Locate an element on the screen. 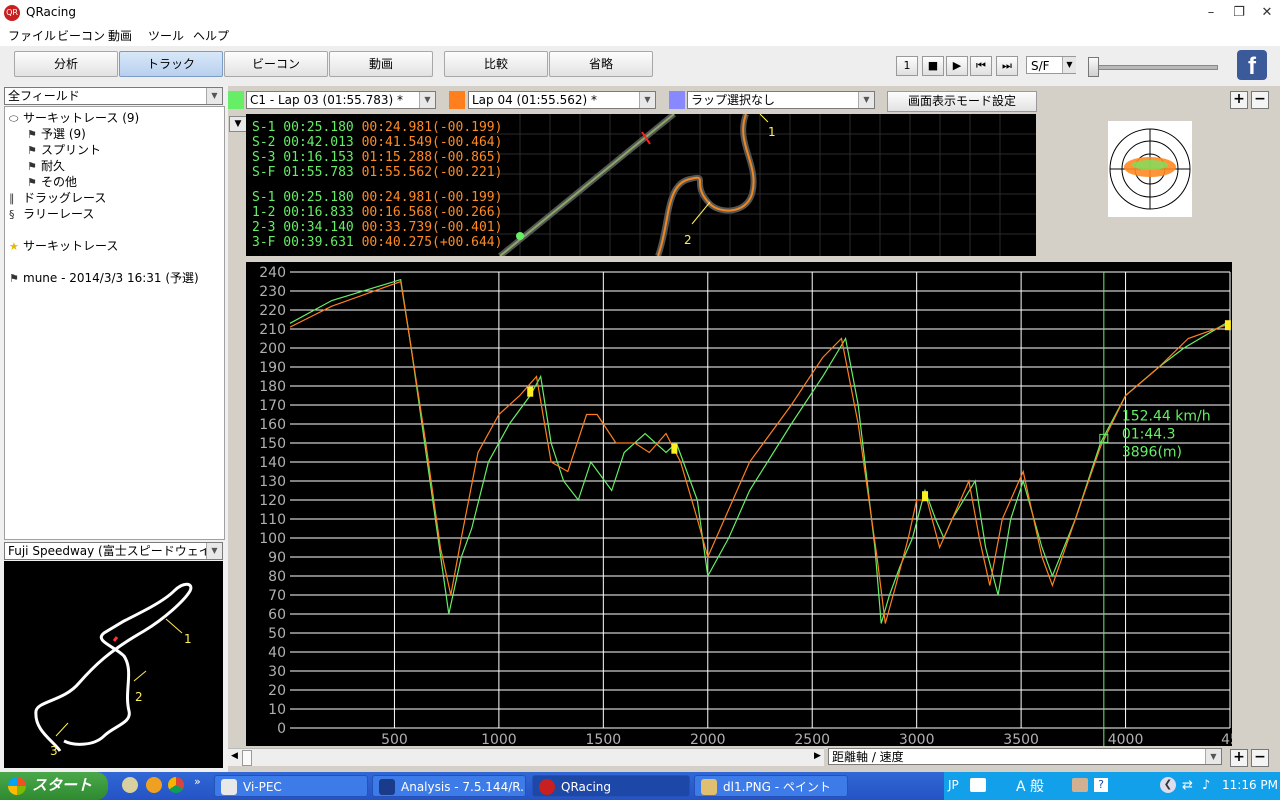 This screenshot has height=800, width=1280. tab-video: 動画 is located at coordinates (381, 64).